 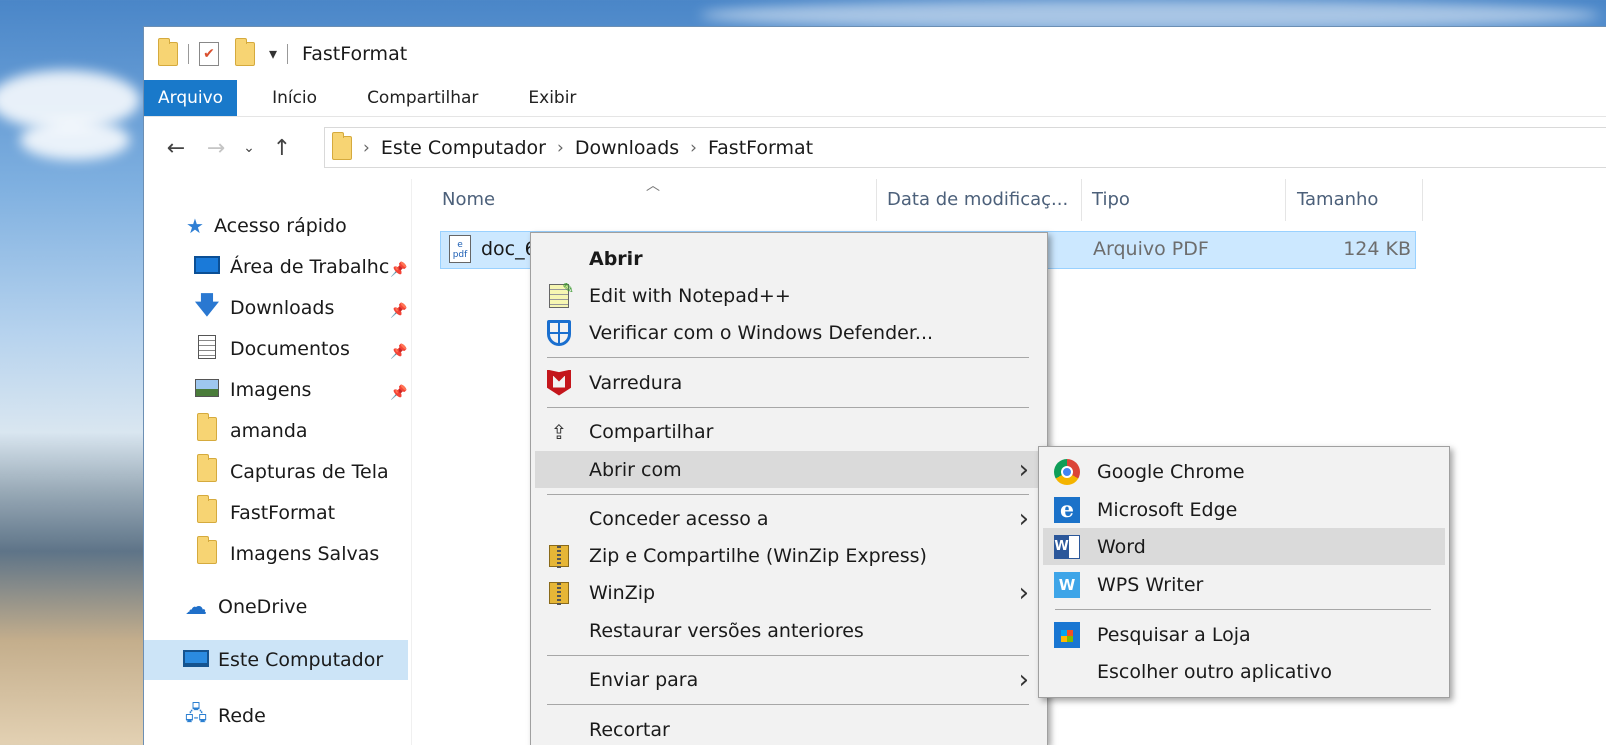 What do you see at coordinates (1111, 199) in the screenshot?
I see `column-header-type: Tipo` at bounding box center [1111, 199].